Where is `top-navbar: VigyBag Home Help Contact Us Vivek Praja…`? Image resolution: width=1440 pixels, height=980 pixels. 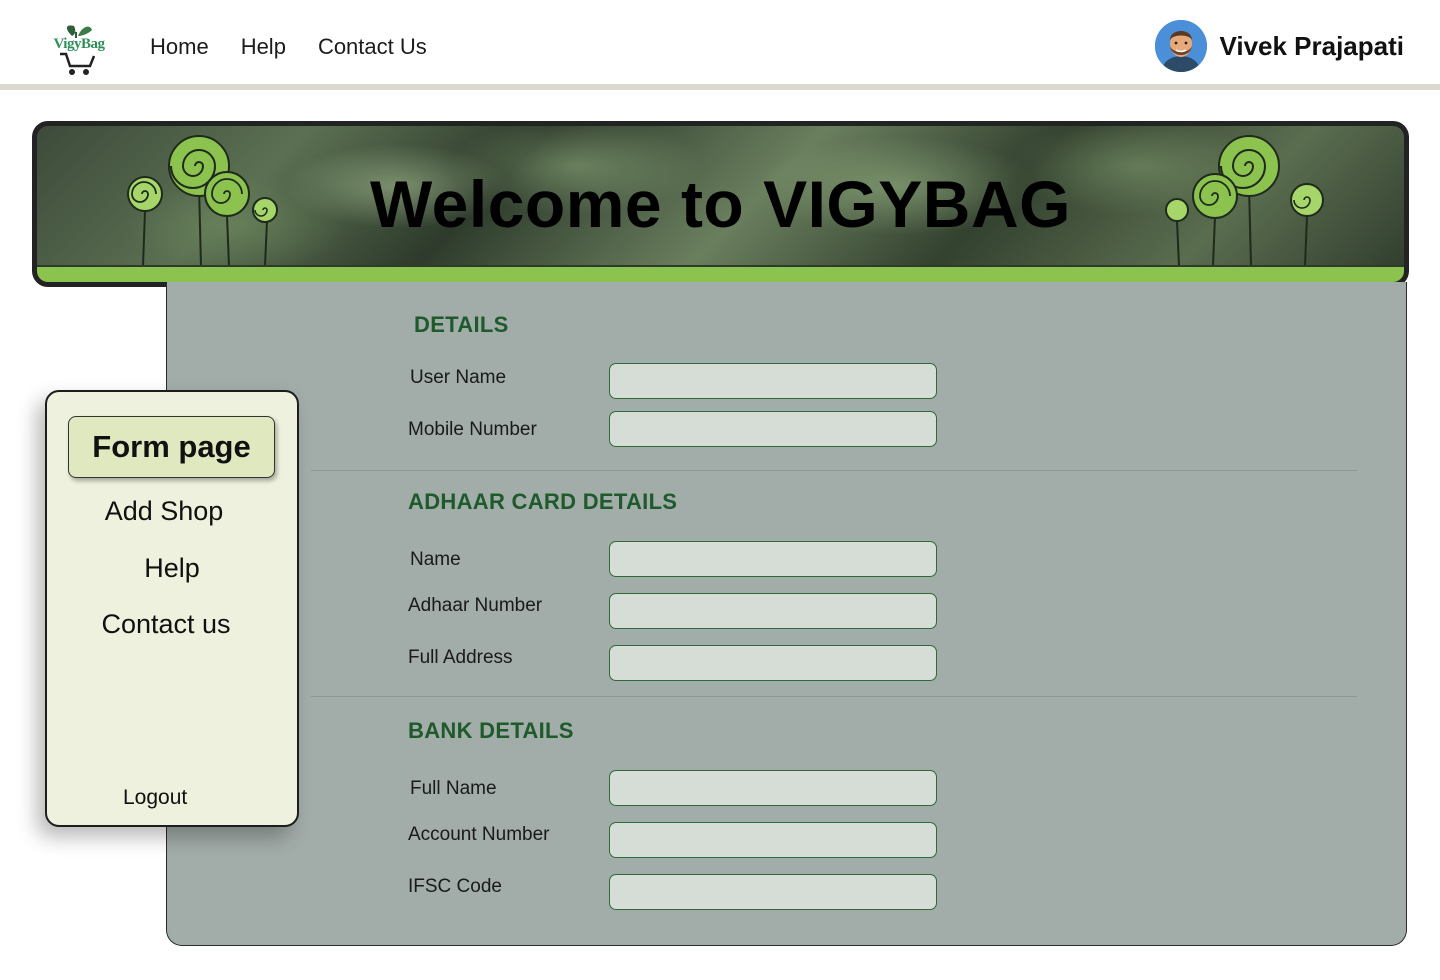 top-navbar: VigyBag Home Help Contact Us Vivek Praja… is located at coordinates (720, 45).